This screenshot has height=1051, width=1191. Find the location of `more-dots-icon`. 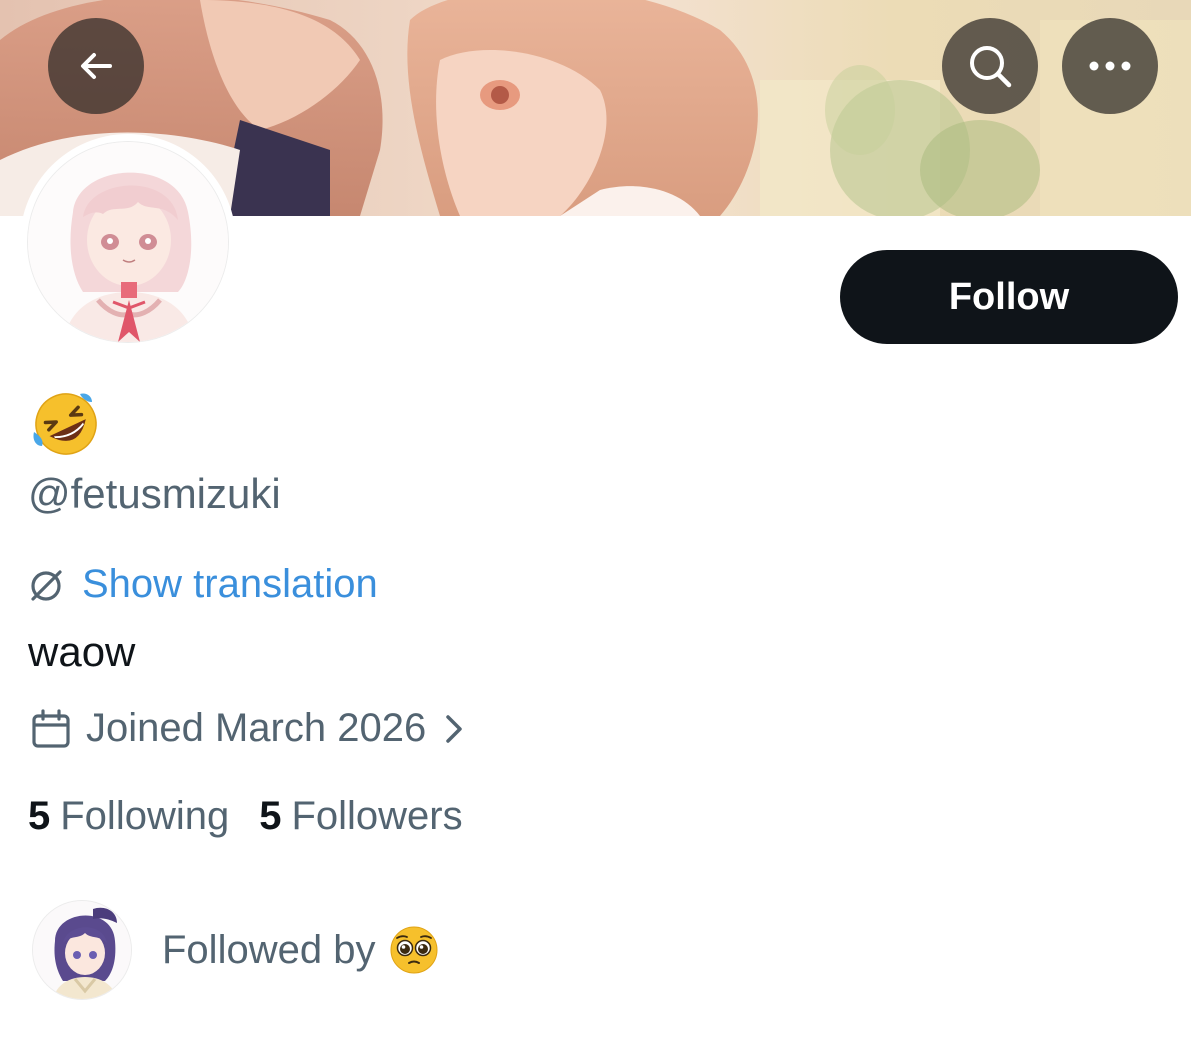

more-dots-icon is located at coordinates (1110, 66).